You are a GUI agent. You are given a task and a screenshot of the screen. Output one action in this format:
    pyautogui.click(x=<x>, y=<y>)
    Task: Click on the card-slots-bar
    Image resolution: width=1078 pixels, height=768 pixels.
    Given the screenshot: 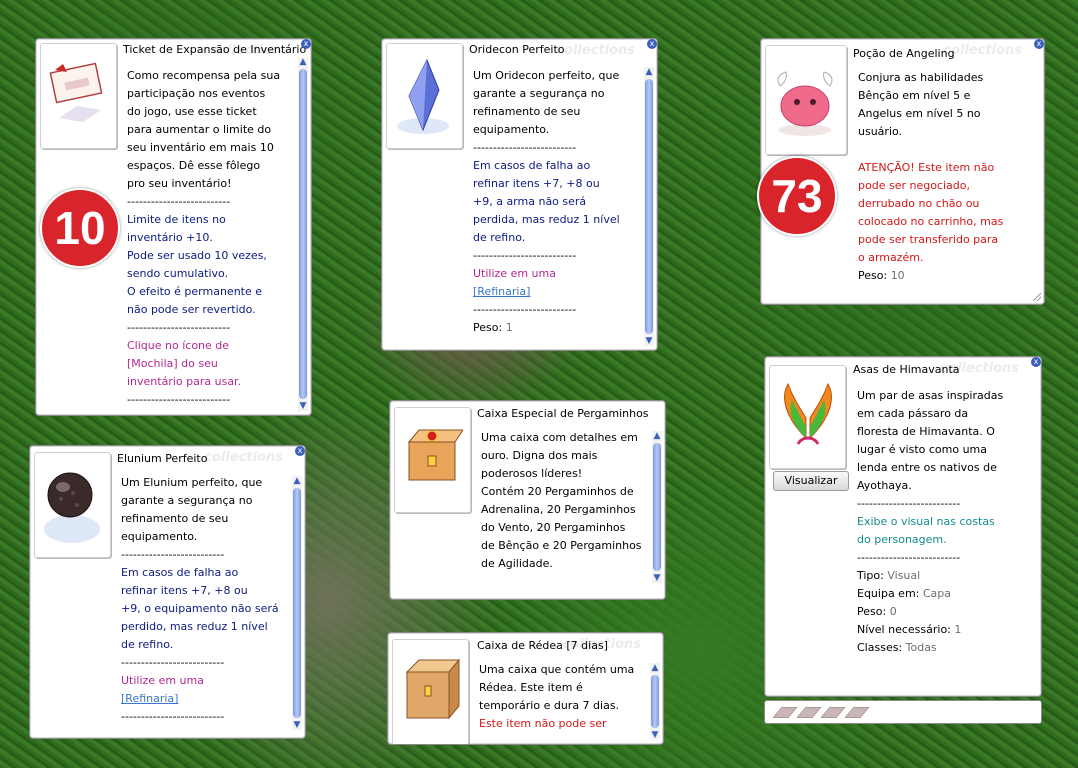 What is the action you would take?
    pyautogui.click(x=903, y=712)
    